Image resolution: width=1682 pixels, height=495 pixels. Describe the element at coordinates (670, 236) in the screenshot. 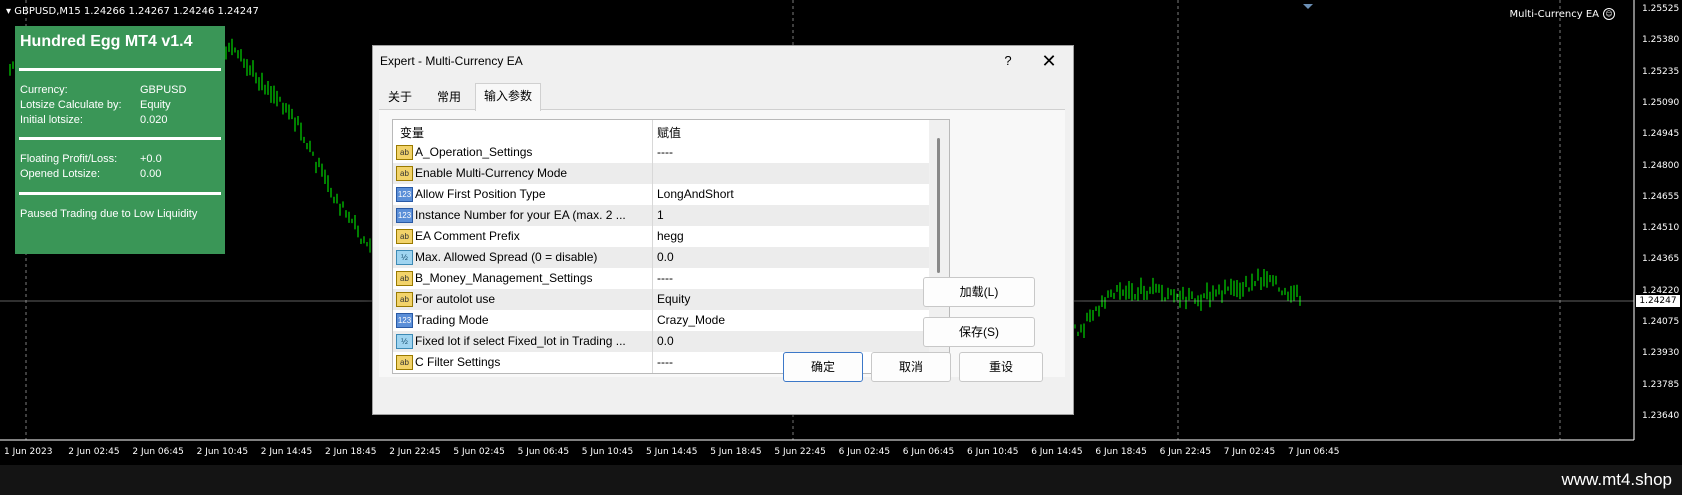

I see `parameter-value: hegg` at that location.